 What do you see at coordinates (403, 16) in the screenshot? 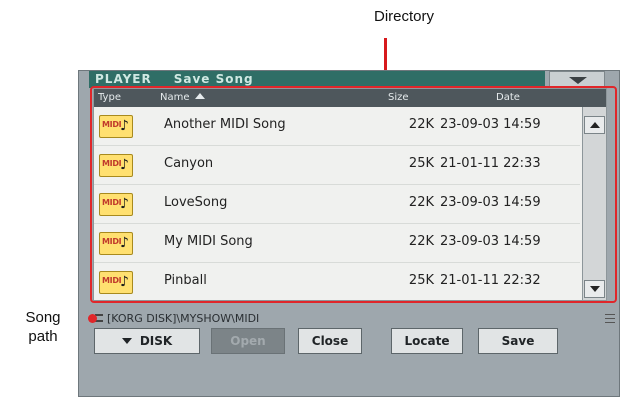
I see `directory-annotation-label: Directory` at bounding box center [403, 16].